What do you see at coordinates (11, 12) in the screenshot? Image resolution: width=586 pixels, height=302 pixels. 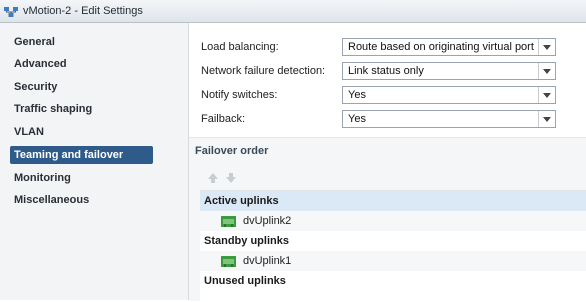 I see `network-settings-icon` at bounding box center [11, 12].